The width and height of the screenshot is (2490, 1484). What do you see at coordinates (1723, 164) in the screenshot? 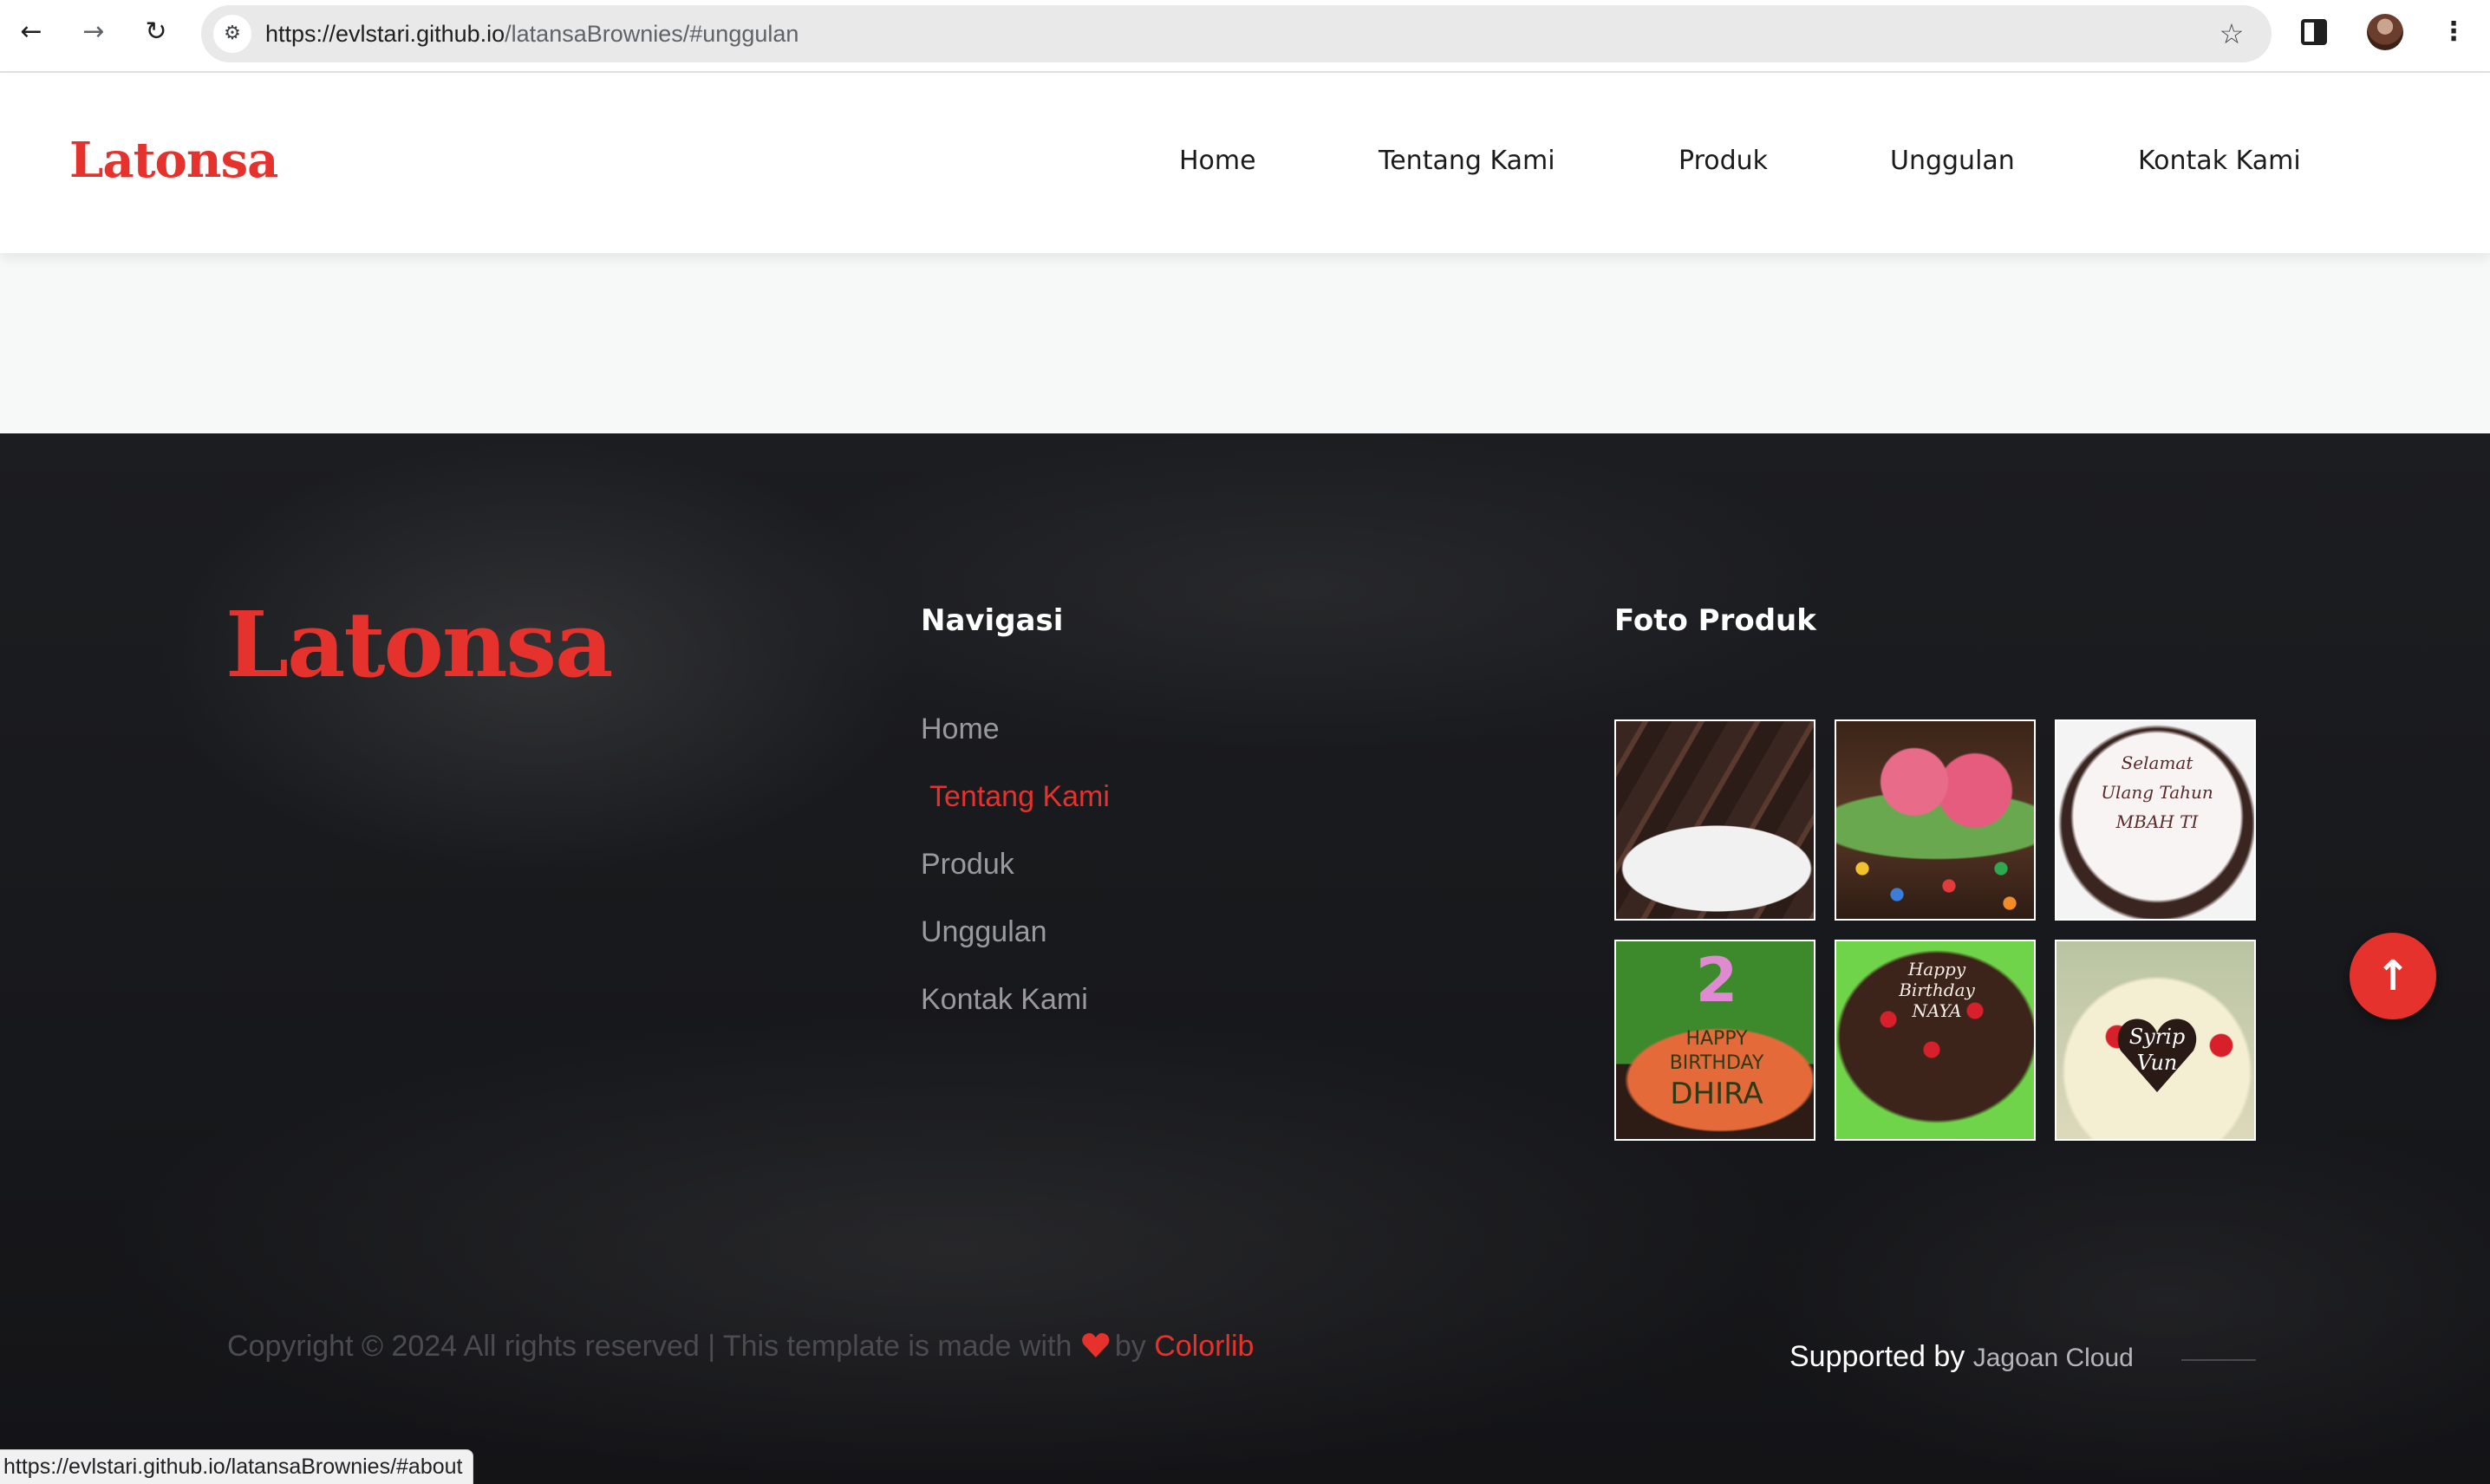
I see `nav-produk: Produk` at bounding box center [1723, 164].